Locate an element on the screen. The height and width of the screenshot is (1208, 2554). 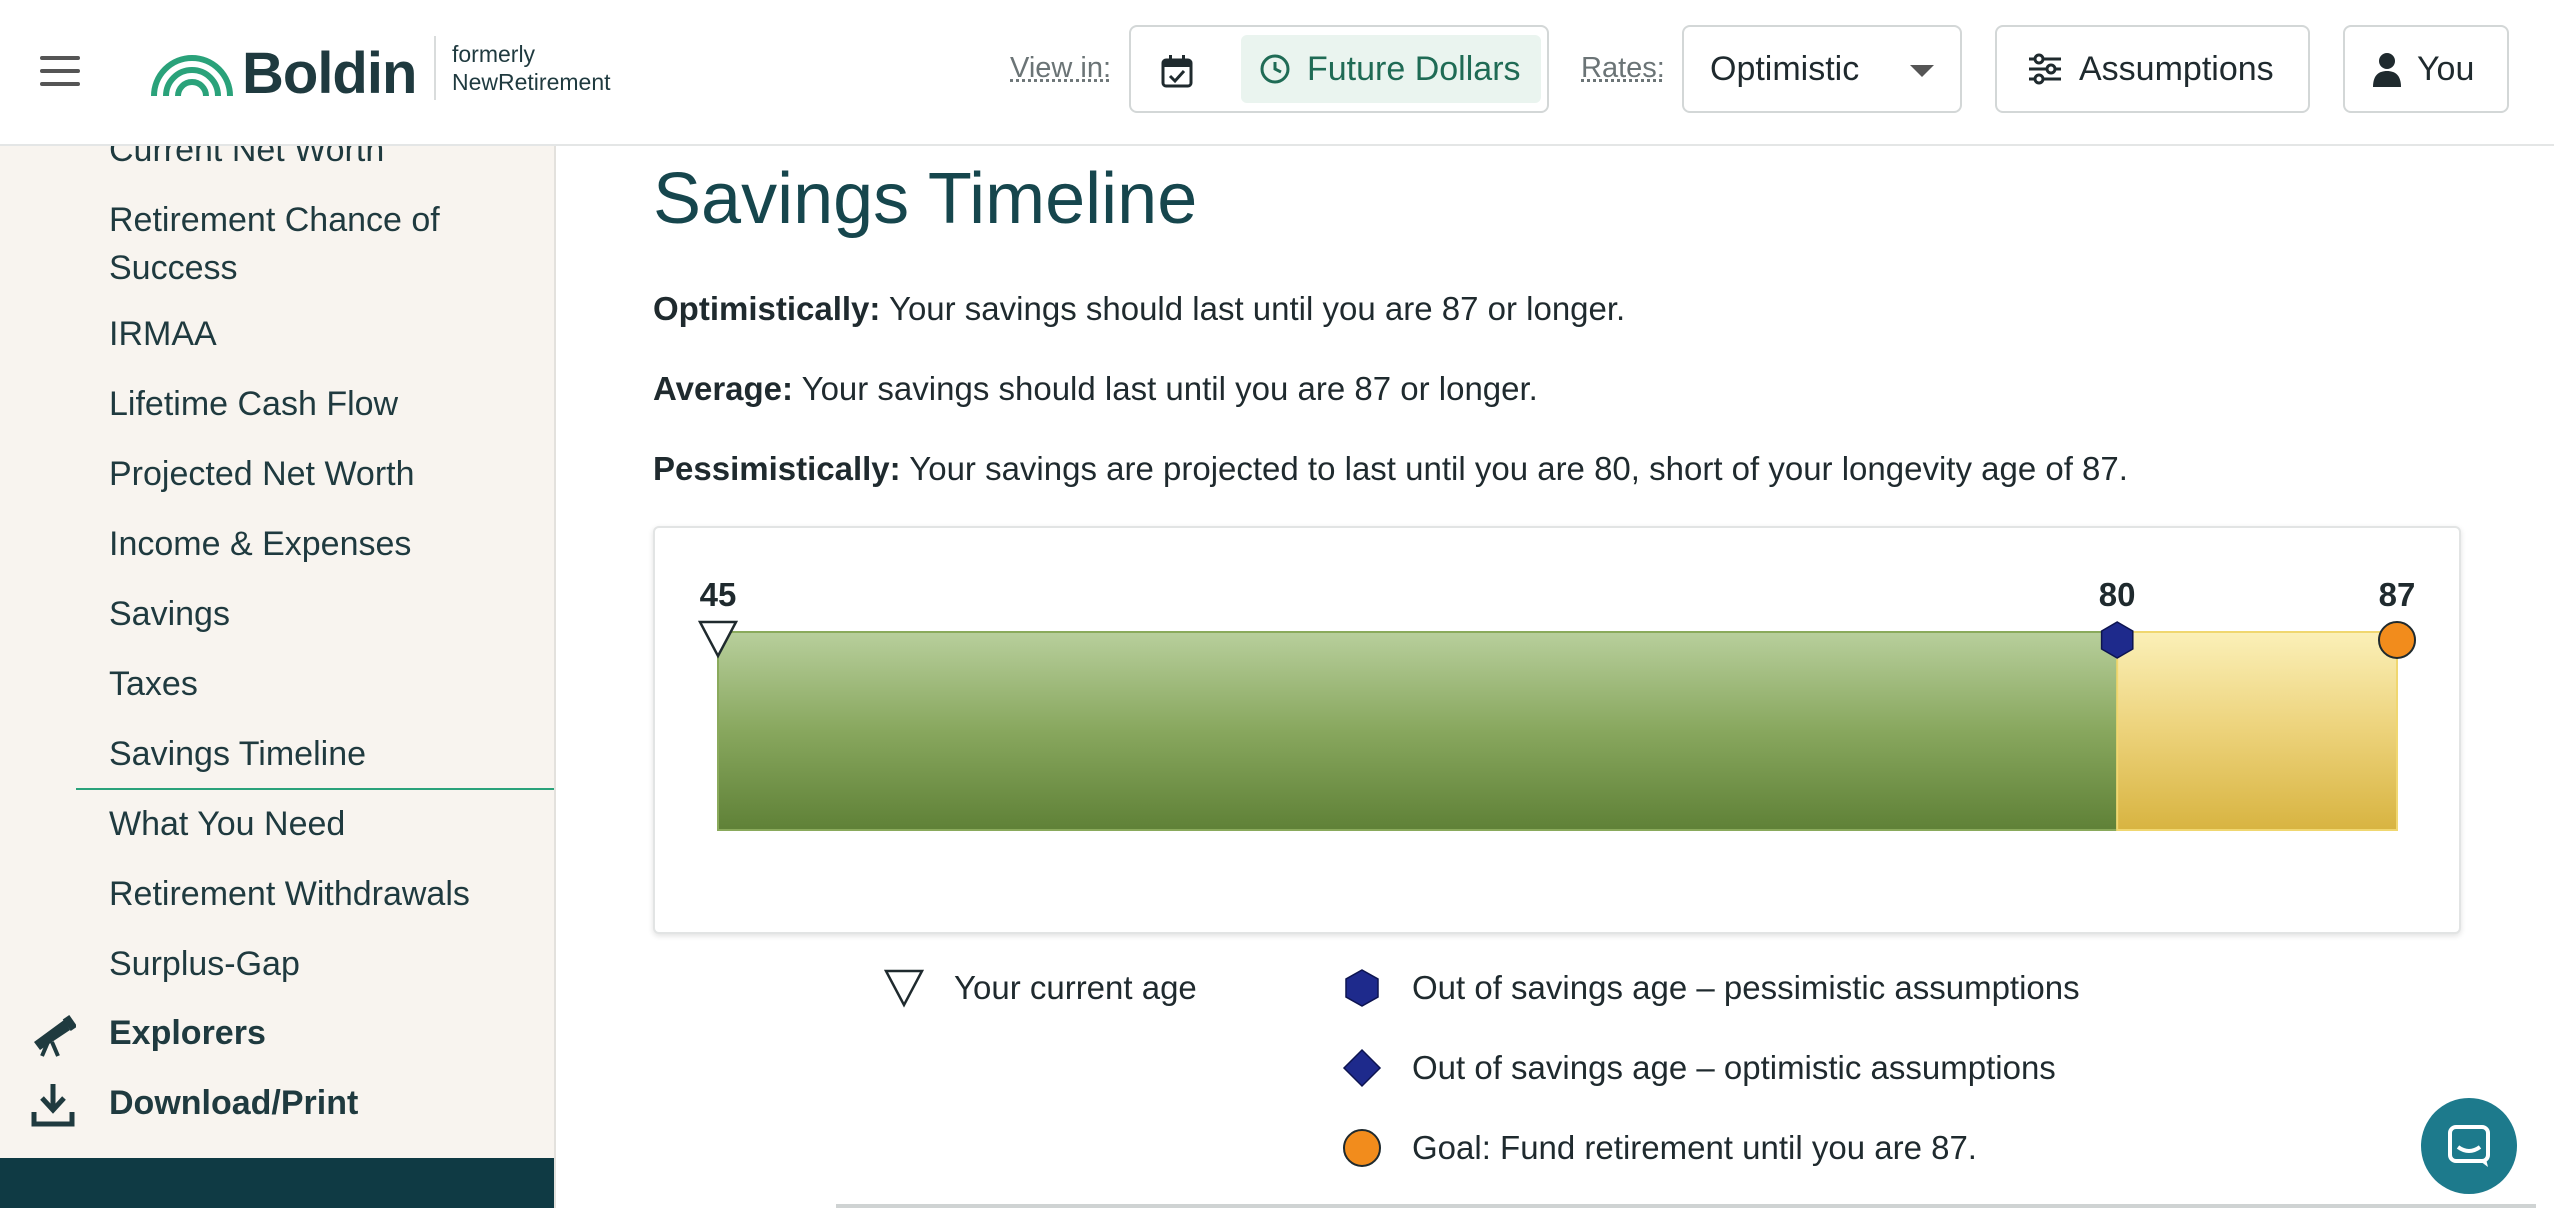
horizontal-scrollbar is located at coordinates (1686, 1206).